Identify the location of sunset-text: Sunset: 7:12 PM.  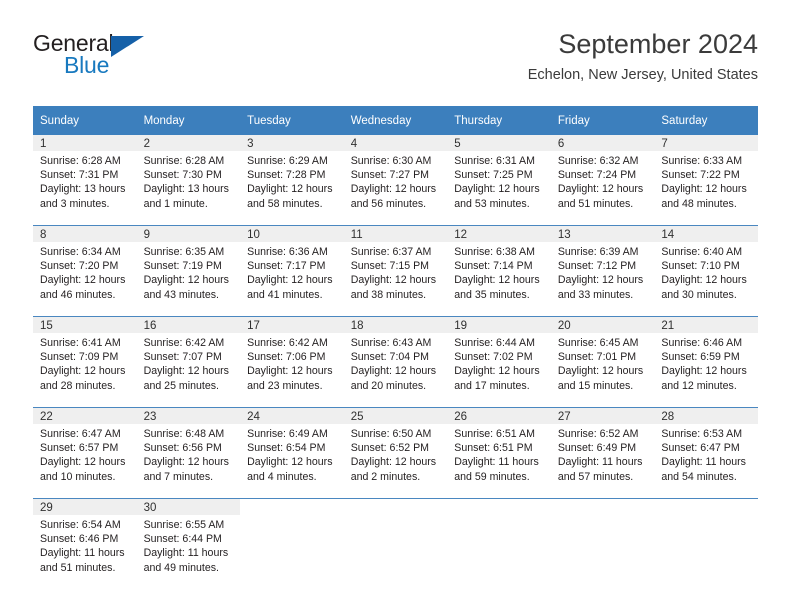
(597, 266).